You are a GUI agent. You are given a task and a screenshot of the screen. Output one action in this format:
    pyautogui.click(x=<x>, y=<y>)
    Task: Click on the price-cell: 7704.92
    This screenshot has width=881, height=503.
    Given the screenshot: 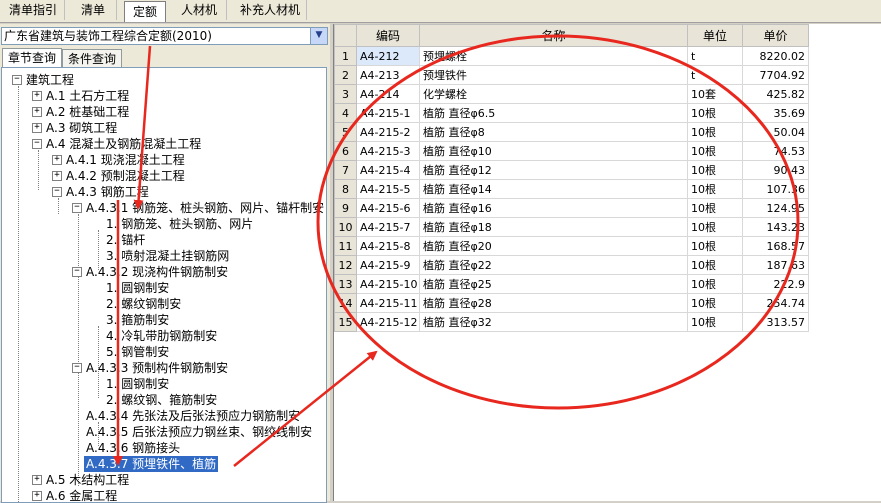 What is the action you would take?
    pyautogui.click(x=775, y=75)
    